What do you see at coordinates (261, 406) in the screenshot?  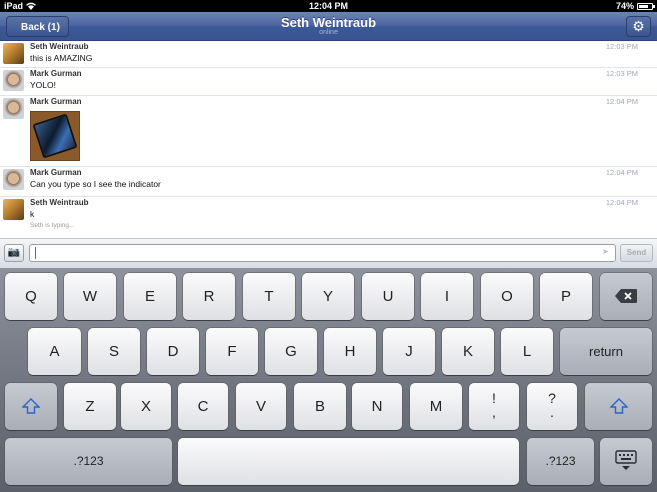 I see `key-v: V` at bounding box center [261, 406].